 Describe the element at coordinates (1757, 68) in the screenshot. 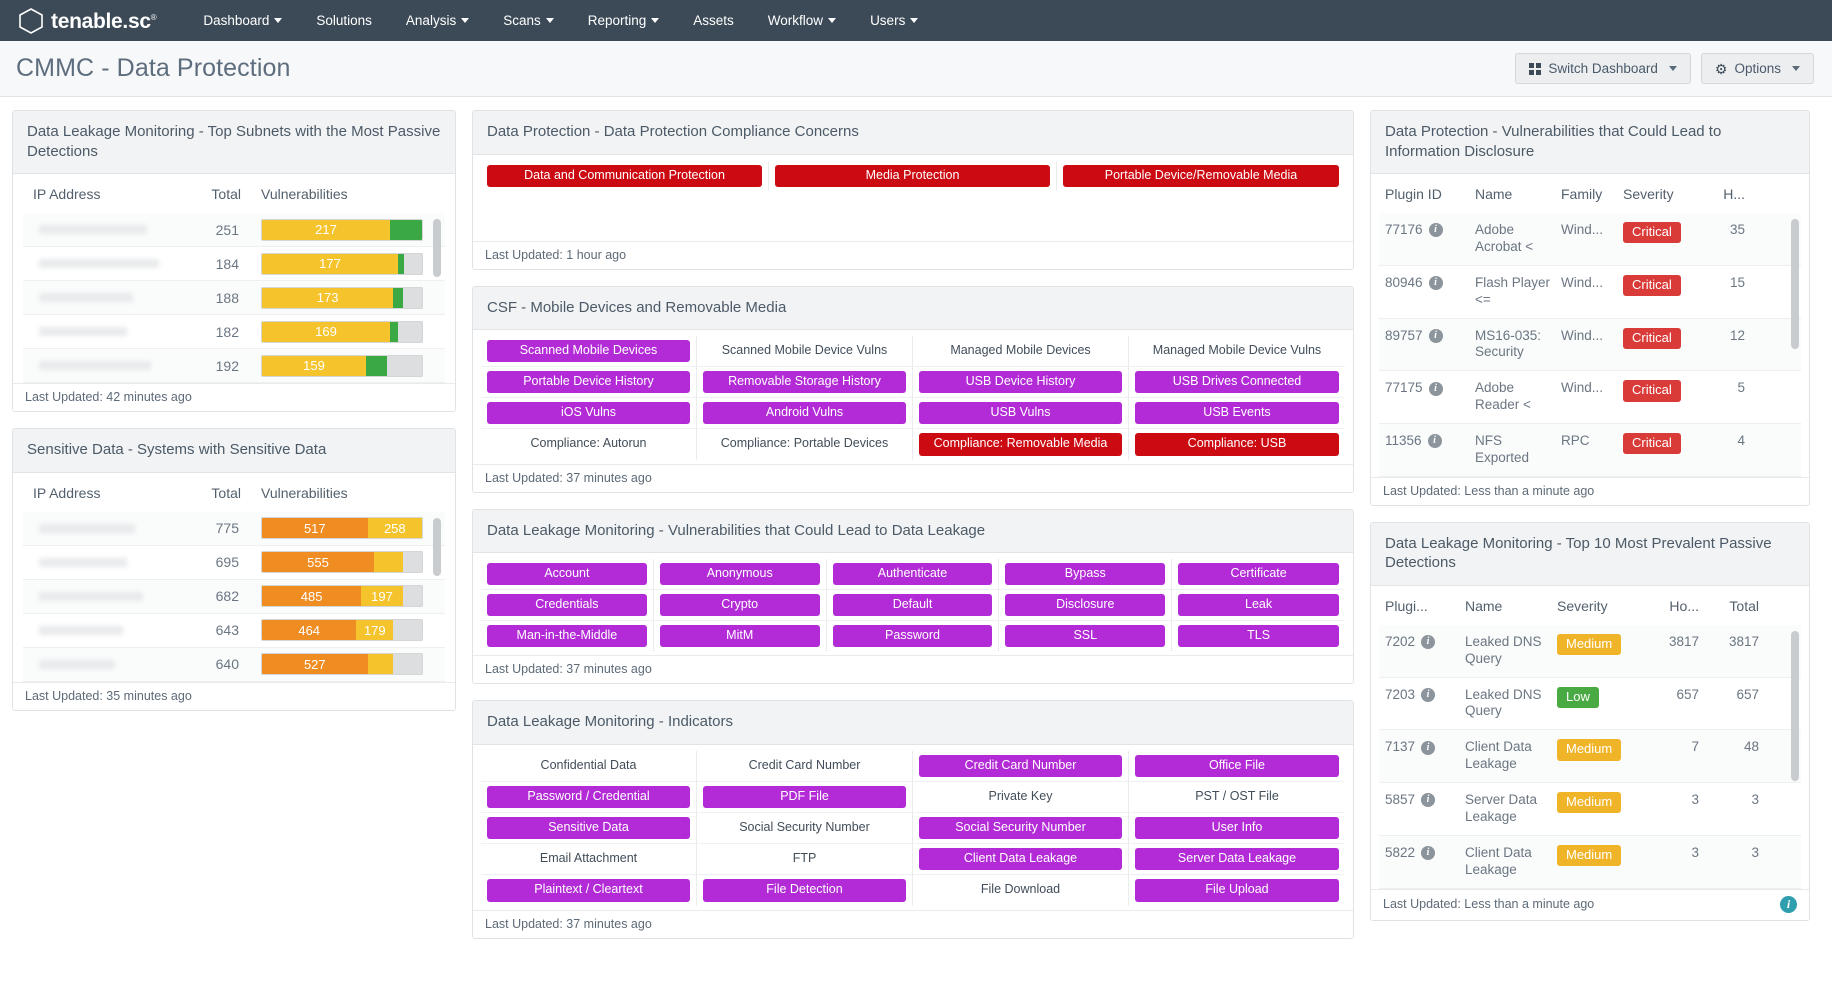

I see `options-button: ⚙ Options` at that location.